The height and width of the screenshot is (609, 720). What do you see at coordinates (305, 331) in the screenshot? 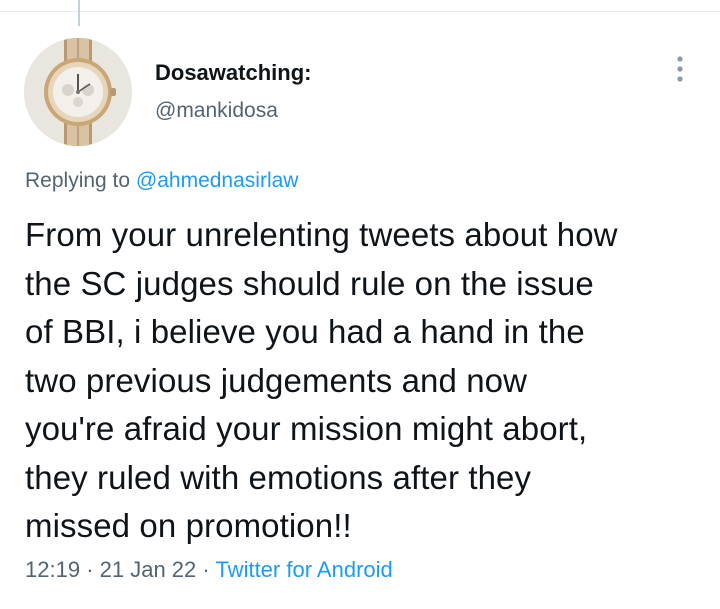
I see `tweet-text-line: of BBI, i believe you had a hand in the` at bounding box center [305, 331].